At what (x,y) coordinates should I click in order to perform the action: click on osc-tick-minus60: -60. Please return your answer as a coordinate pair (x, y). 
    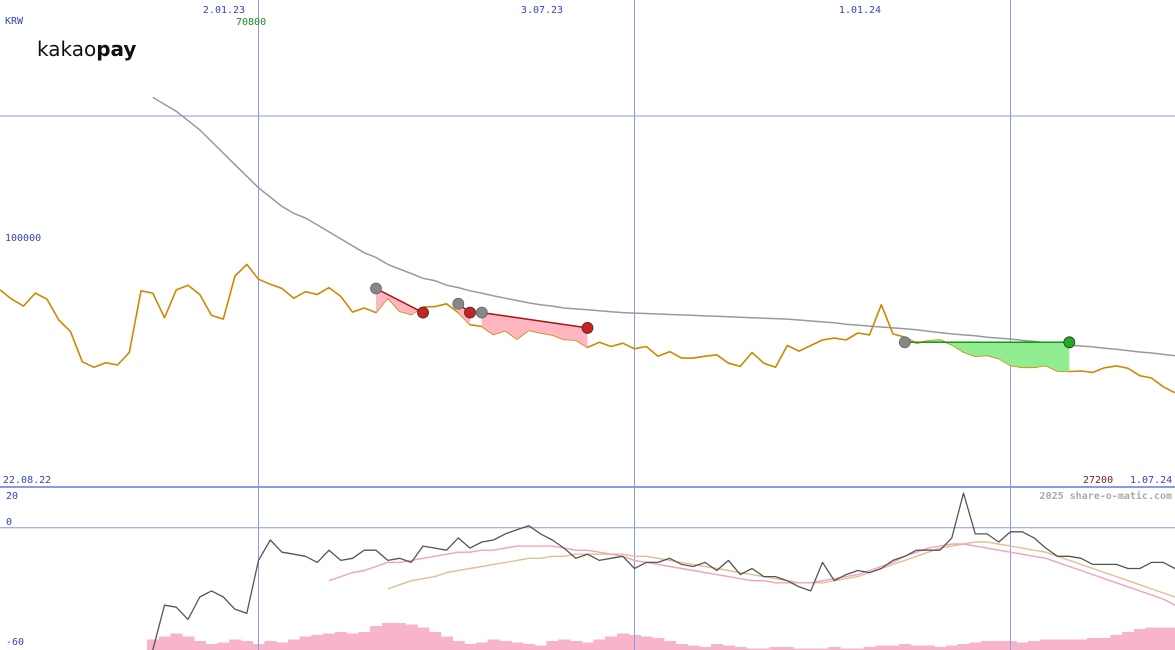
    Looking at the image, I should click on (15, 642).